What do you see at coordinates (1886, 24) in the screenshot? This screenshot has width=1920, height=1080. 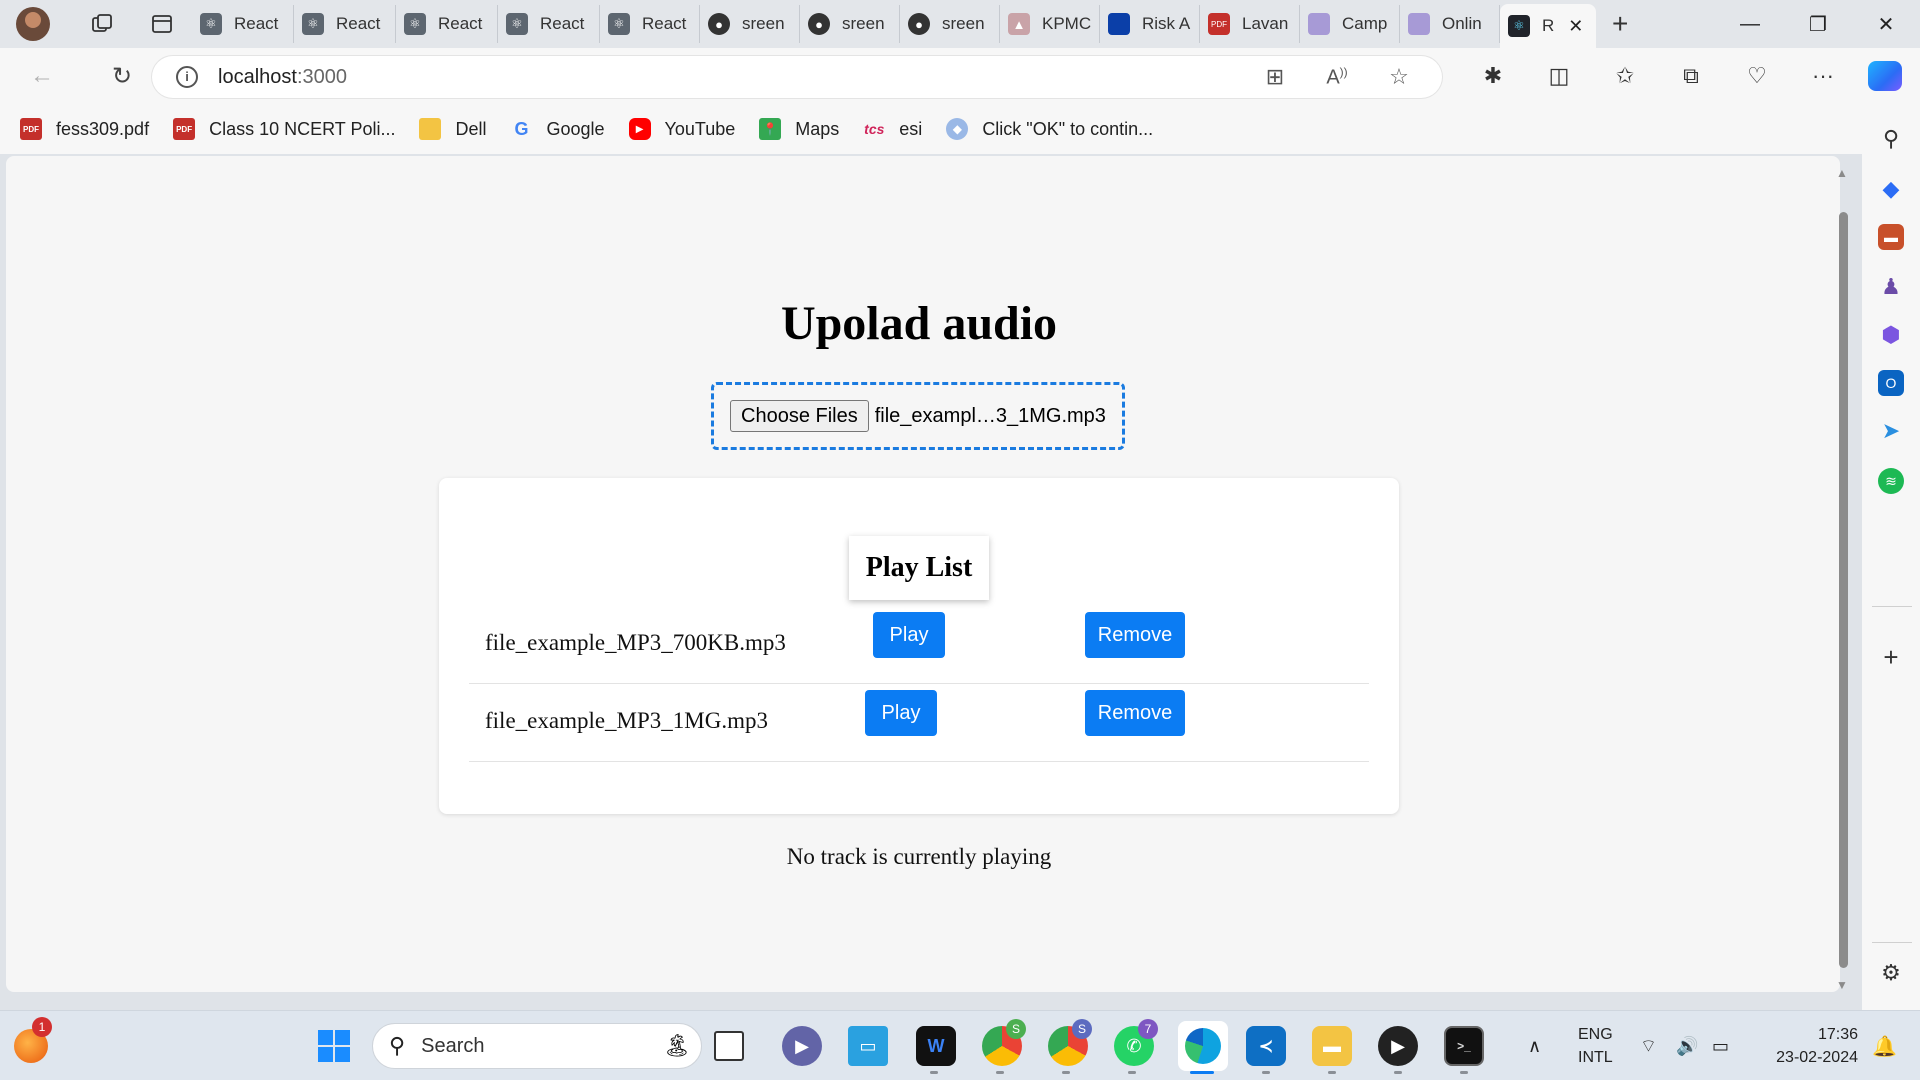 I see `close-window-icon: ✕` at bounding box center [1886, 24].